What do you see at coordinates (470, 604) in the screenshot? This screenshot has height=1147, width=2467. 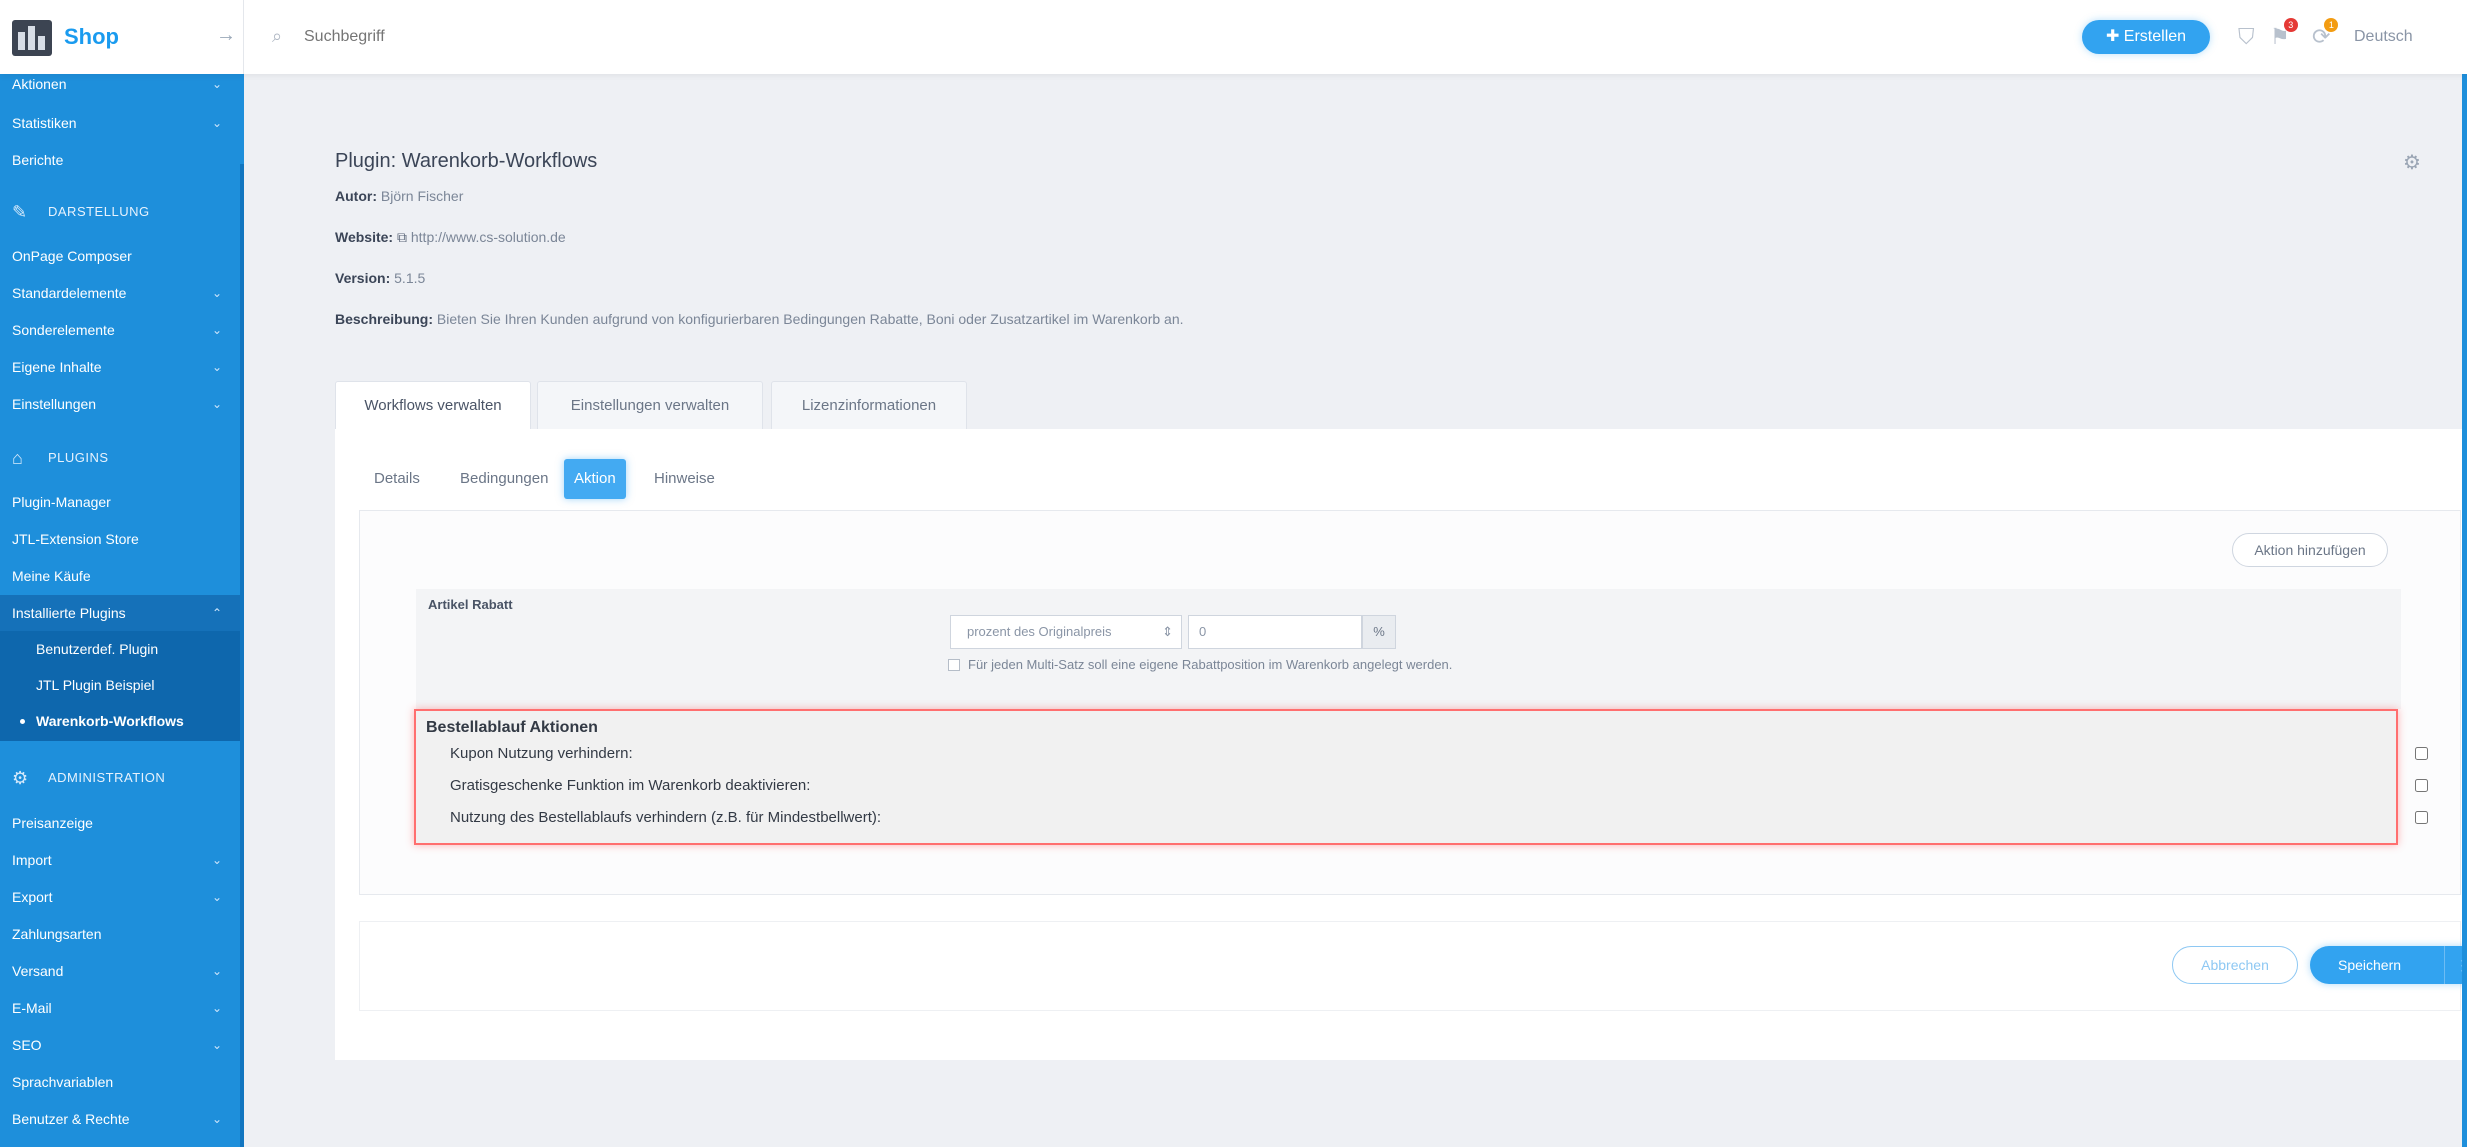 I see `rabatt-title: Artikel Rabatt` at bounding box center [470, 604].